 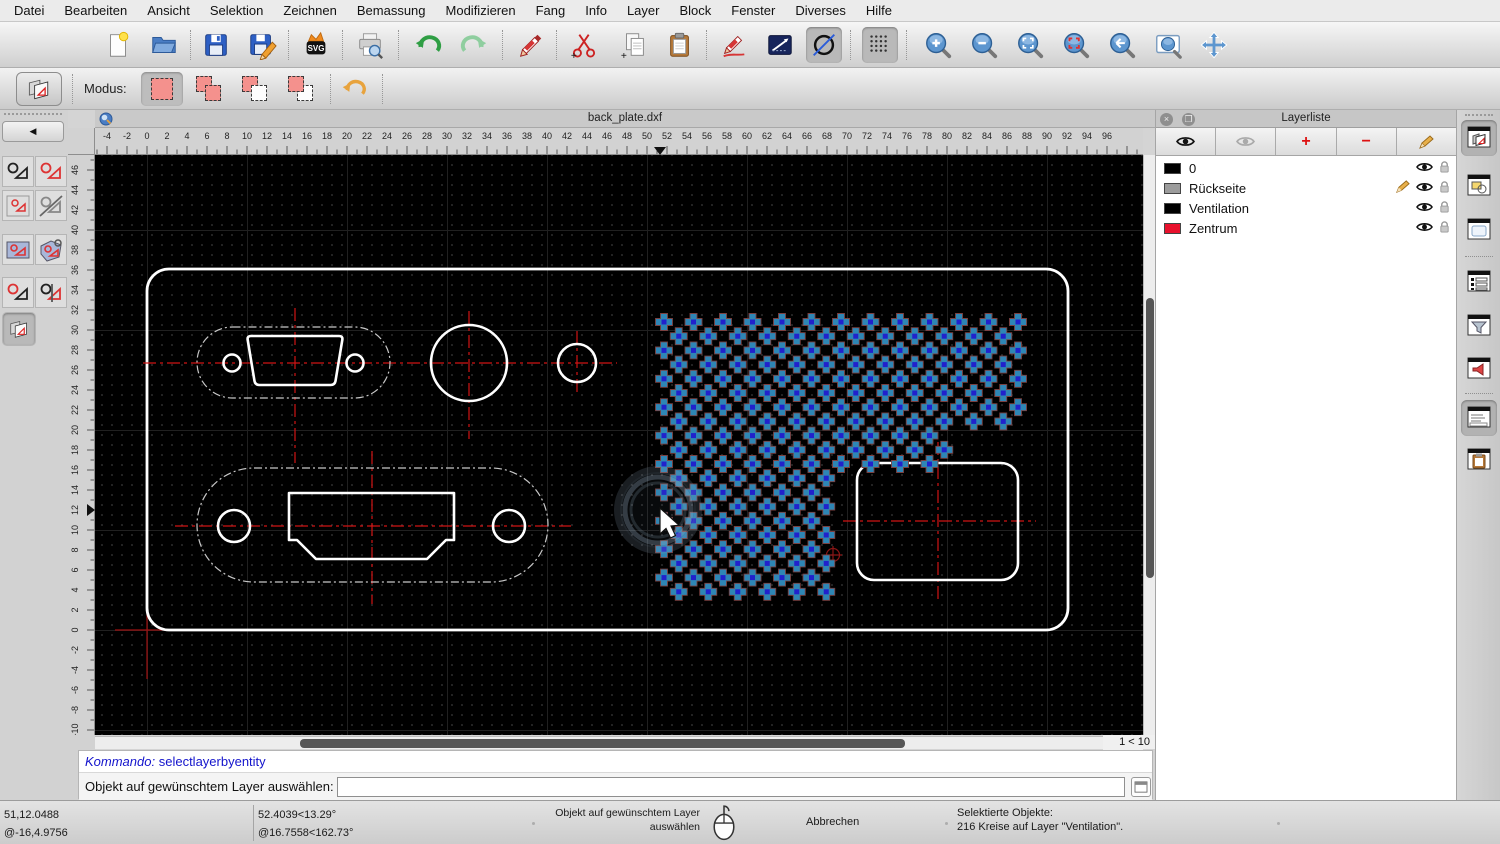 What do you see at coordinates (1367, 141) in the screenshot?
I see `remove-layer-button: −` at bounding box center [1367, 141].